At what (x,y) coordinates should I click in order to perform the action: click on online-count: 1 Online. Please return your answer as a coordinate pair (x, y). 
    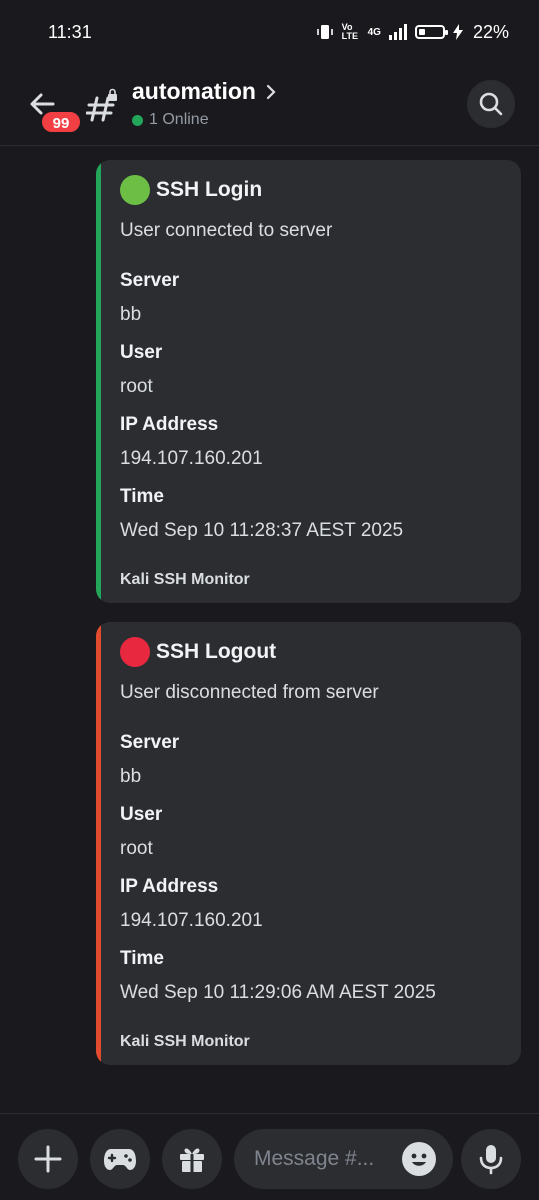
    Looking at the image, I should click on (179, 119).